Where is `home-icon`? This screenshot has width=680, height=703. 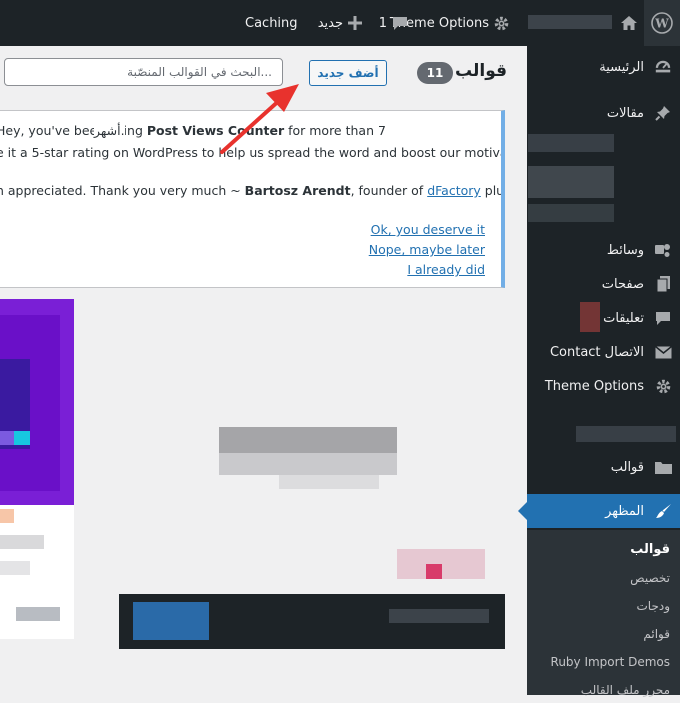 home-icon is located at coordinates (629, 23).